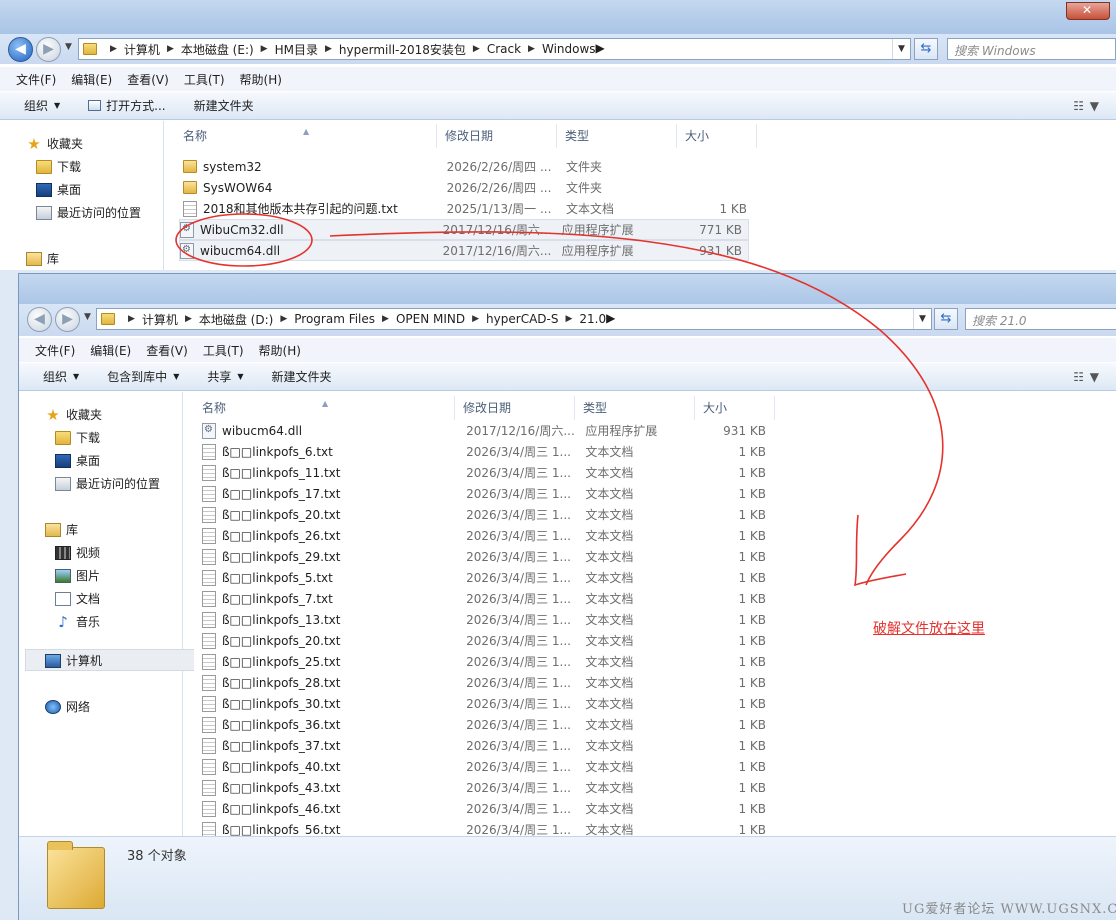 This screenshot has height=920, width=1116. What do you see at coordinates (420, 319) in the screenshot?
I see `breadcrumb-item: ▶ OPEN MIND` at bounding box center [420, 319].